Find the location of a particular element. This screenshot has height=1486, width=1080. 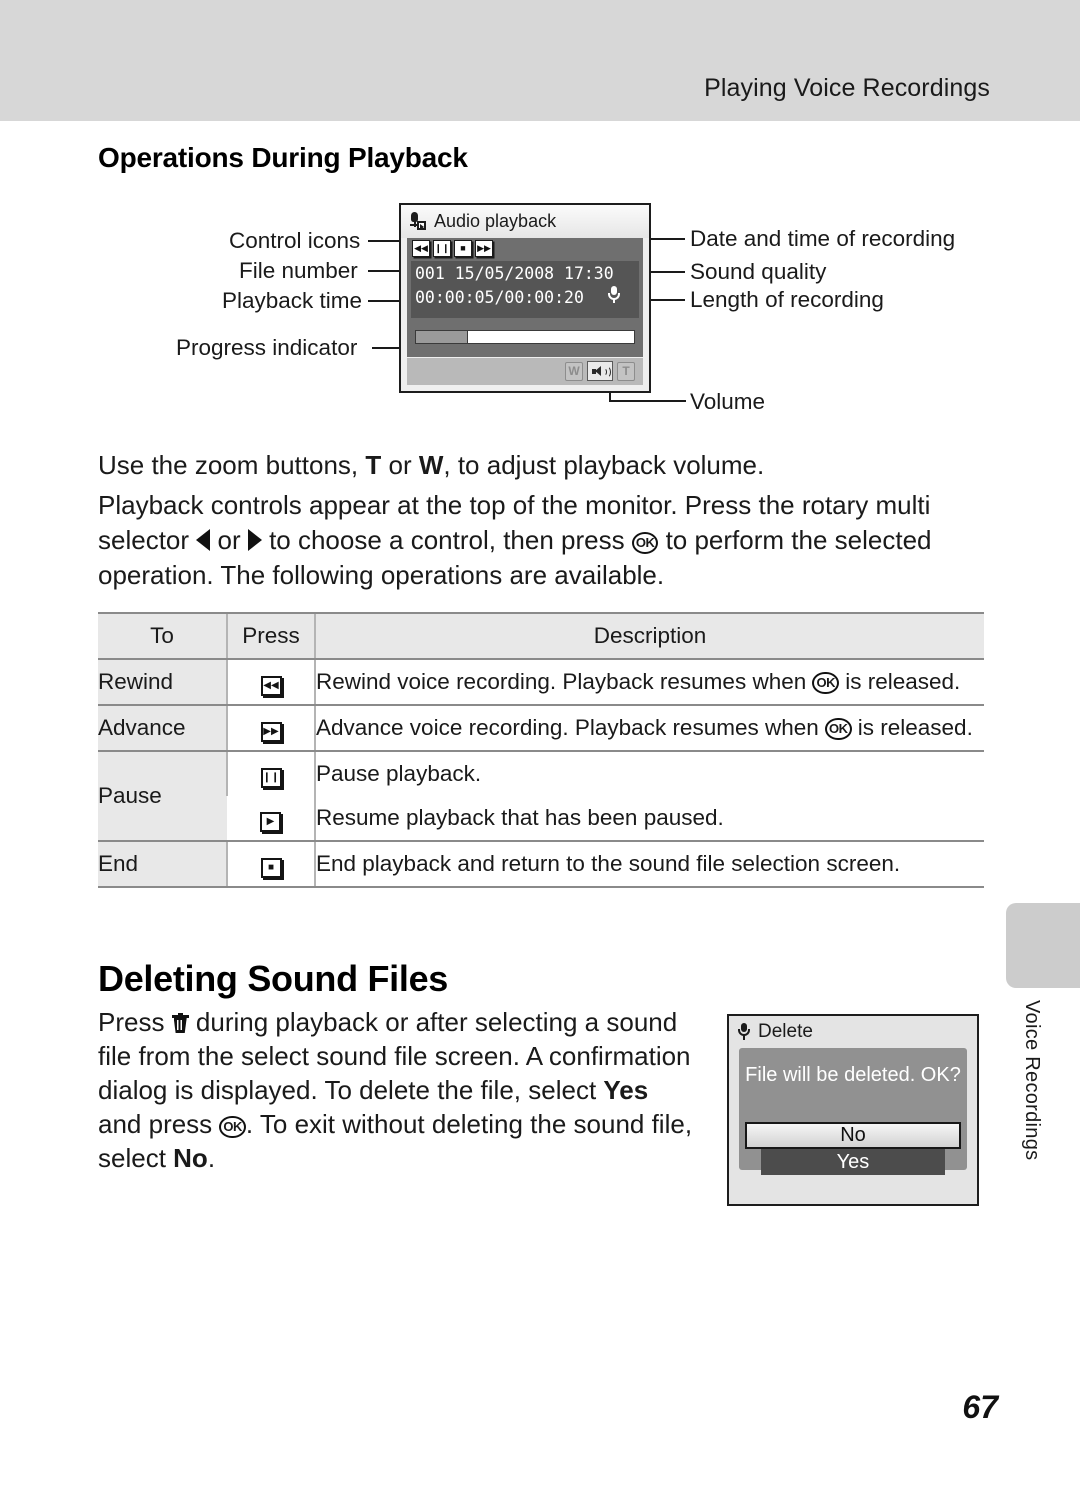

volume-control-row: W T is located at coordinates (600, 371).